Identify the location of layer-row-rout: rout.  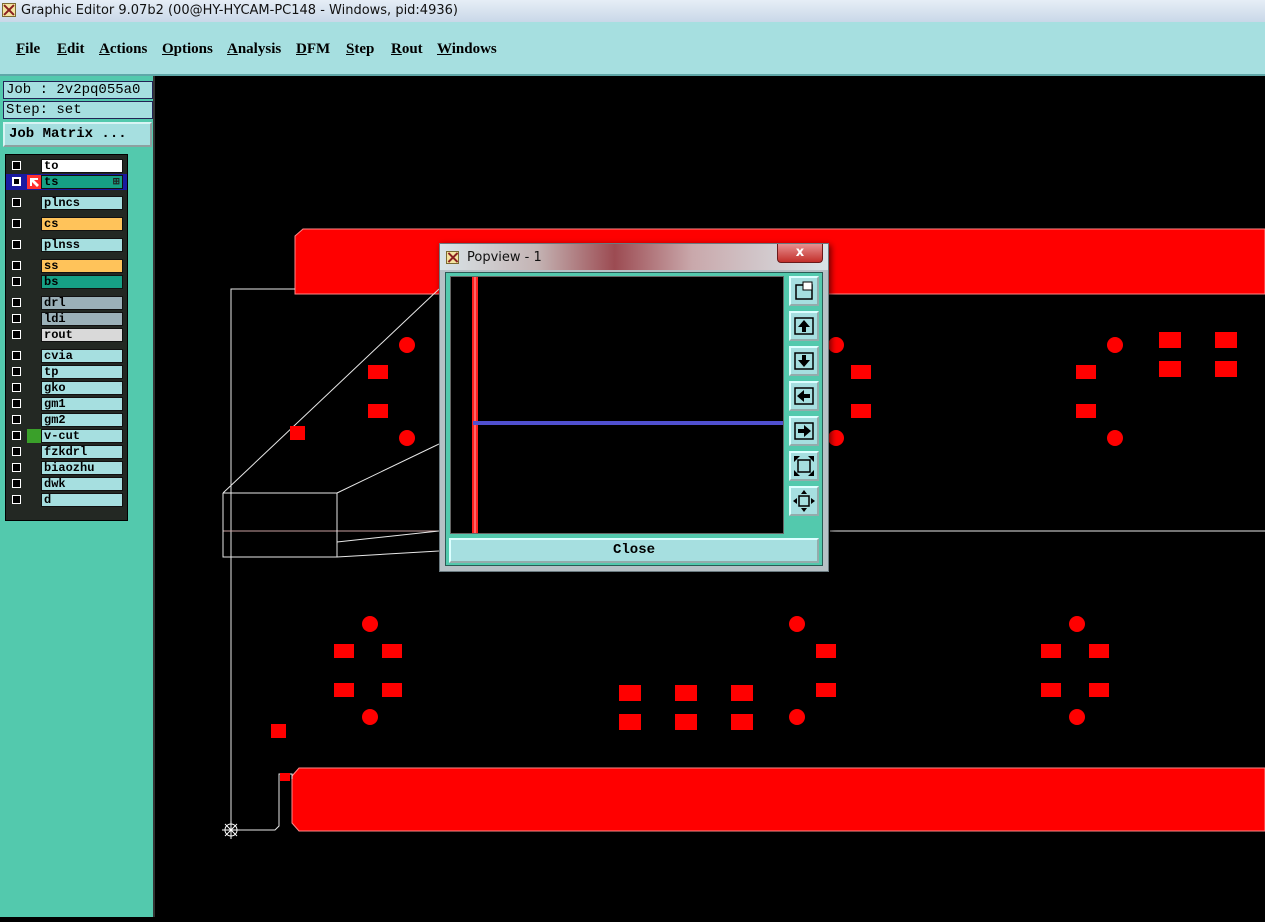
(66, 335).